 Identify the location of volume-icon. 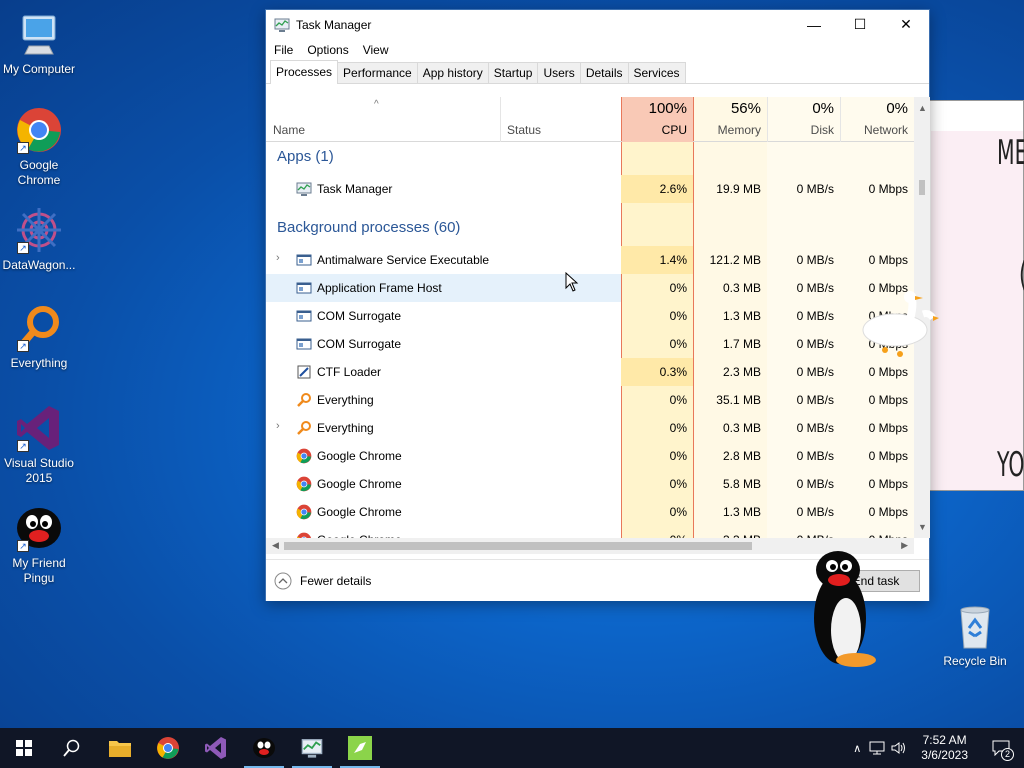
(899, 748).